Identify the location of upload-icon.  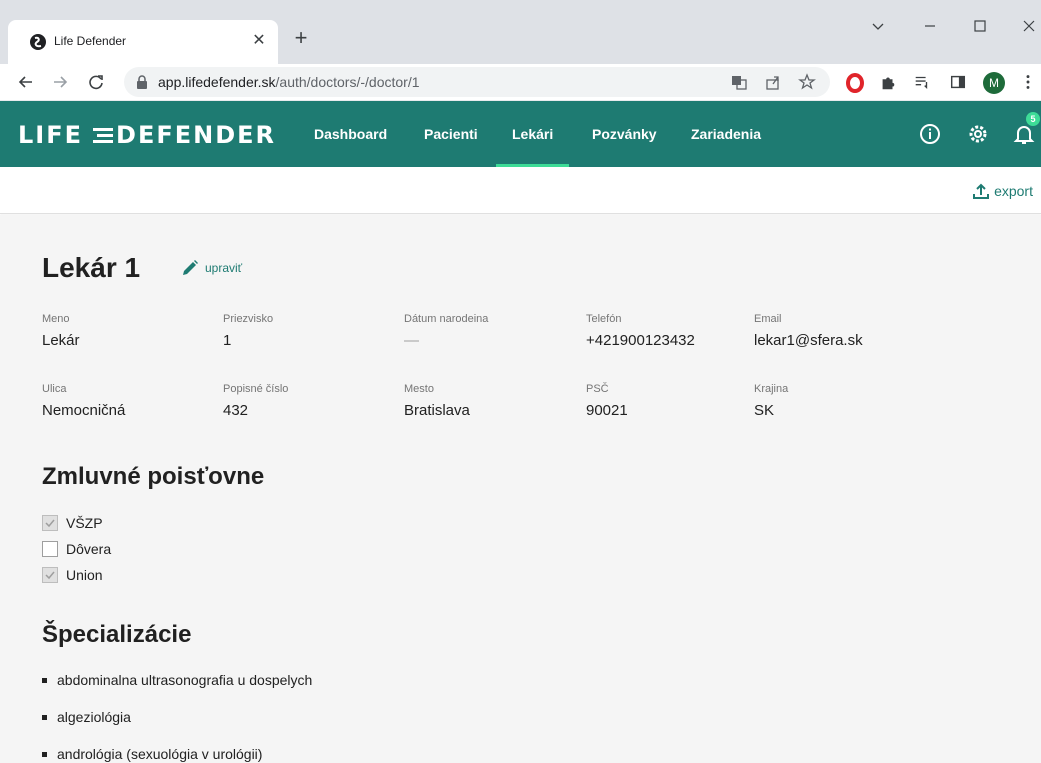
(981, 191).